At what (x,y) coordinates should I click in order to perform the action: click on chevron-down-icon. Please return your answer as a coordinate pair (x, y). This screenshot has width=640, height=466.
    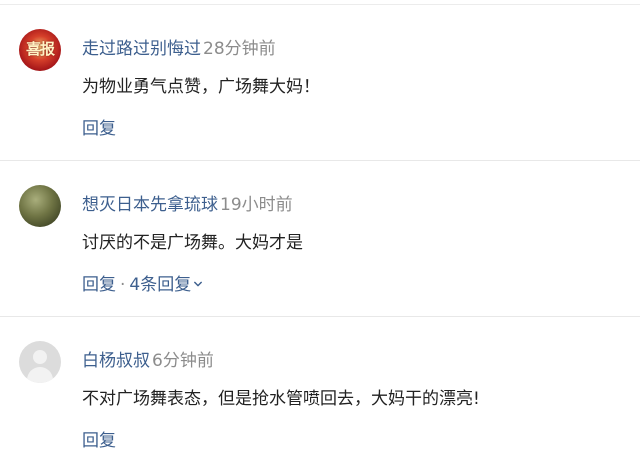
    Looking at the image, I should click on (198, 284).